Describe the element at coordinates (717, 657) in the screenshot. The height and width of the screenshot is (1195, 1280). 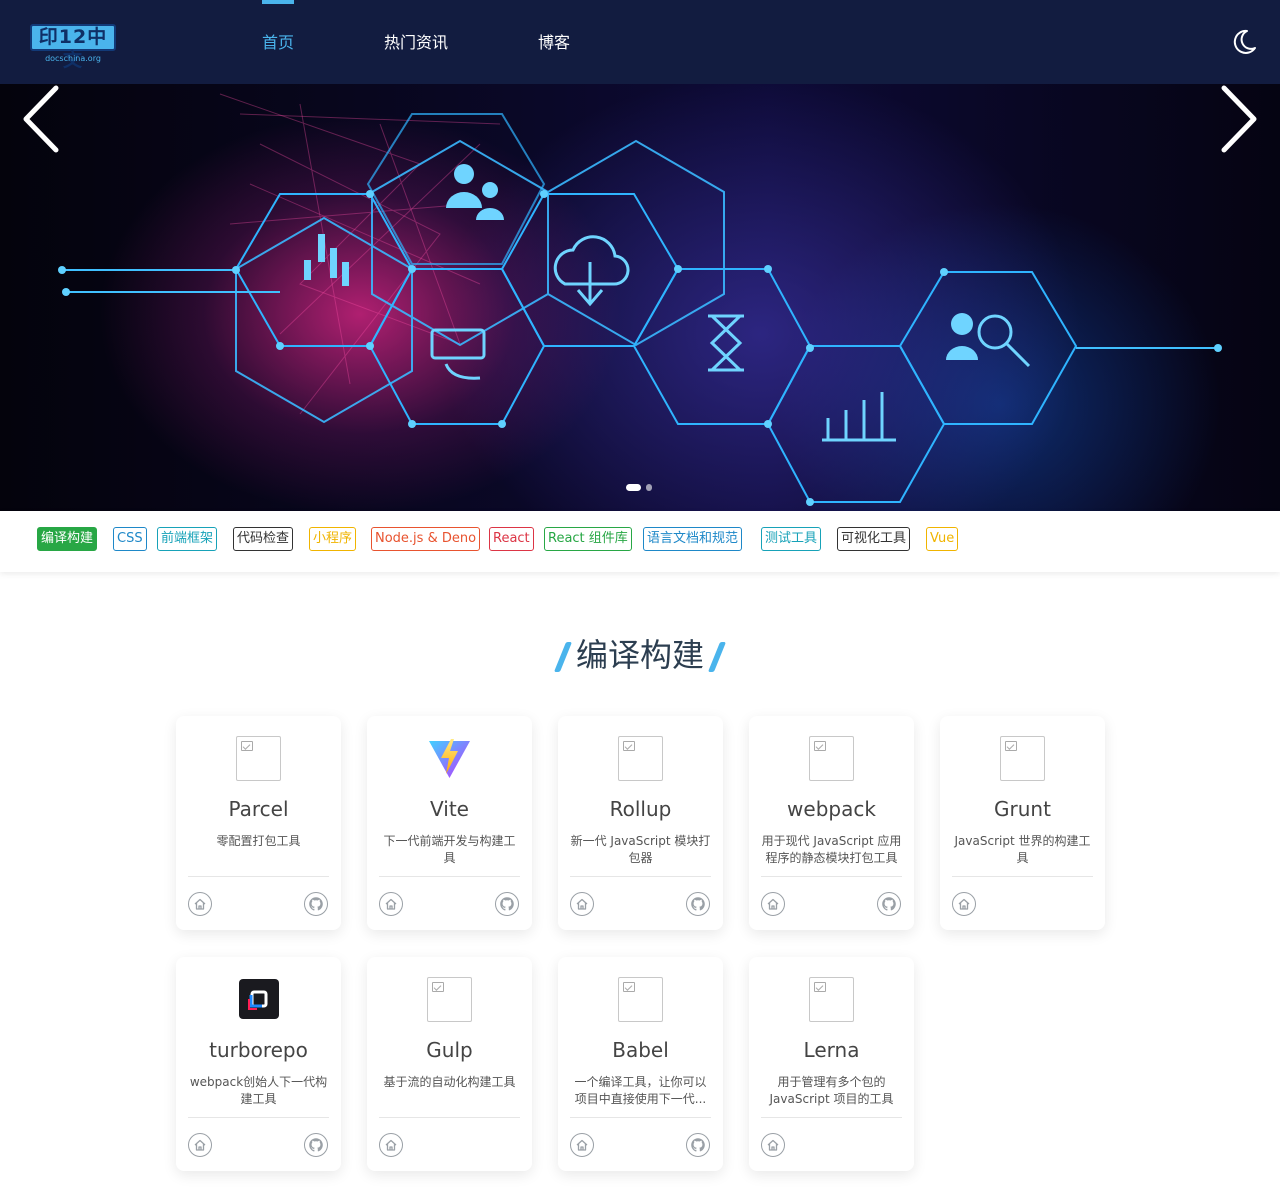
I see `title-slash-right` at that location.